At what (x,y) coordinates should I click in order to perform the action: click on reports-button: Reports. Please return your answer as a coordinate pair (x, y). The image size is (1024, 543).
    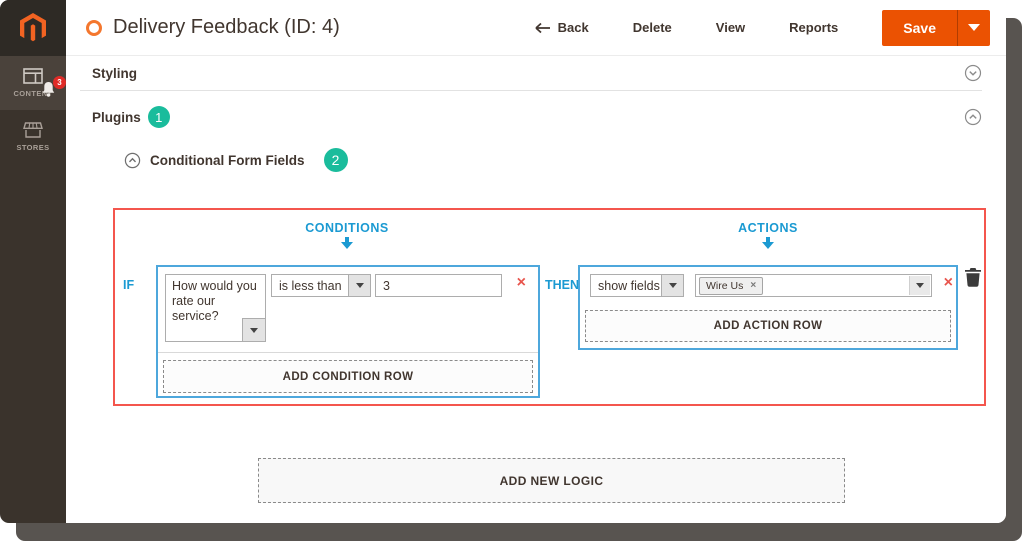
    Looking at the image, I should click on (813, 27).